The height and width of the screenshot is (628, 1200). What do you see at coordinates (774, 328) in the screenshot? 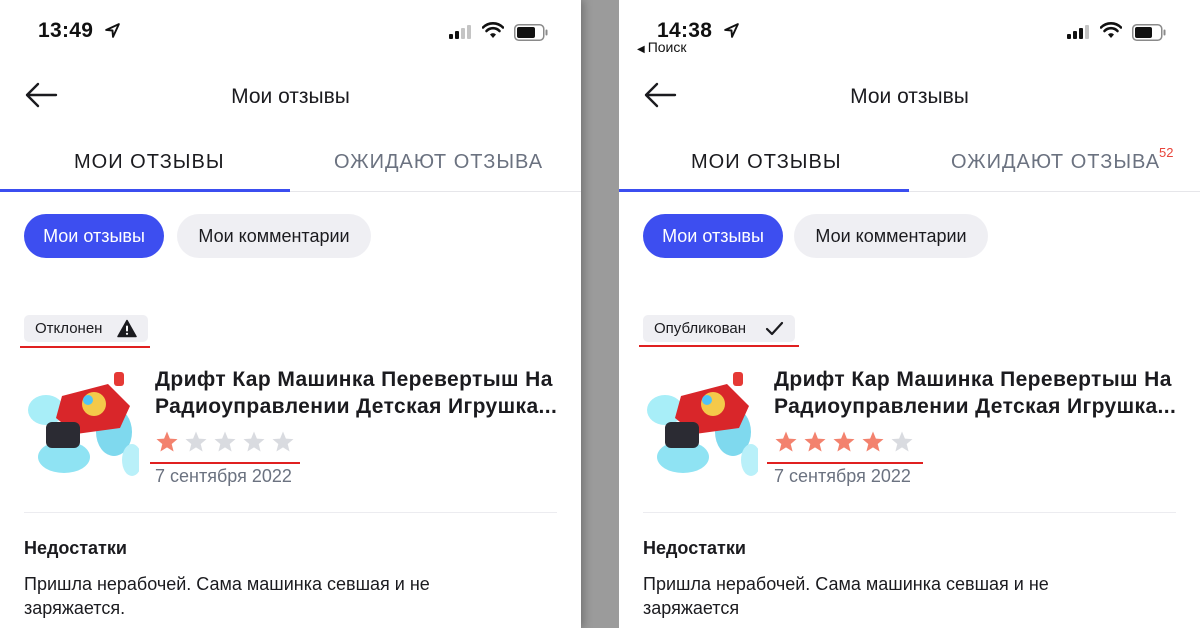
I see `checkmark-icon` at bounding box center [774, 328].